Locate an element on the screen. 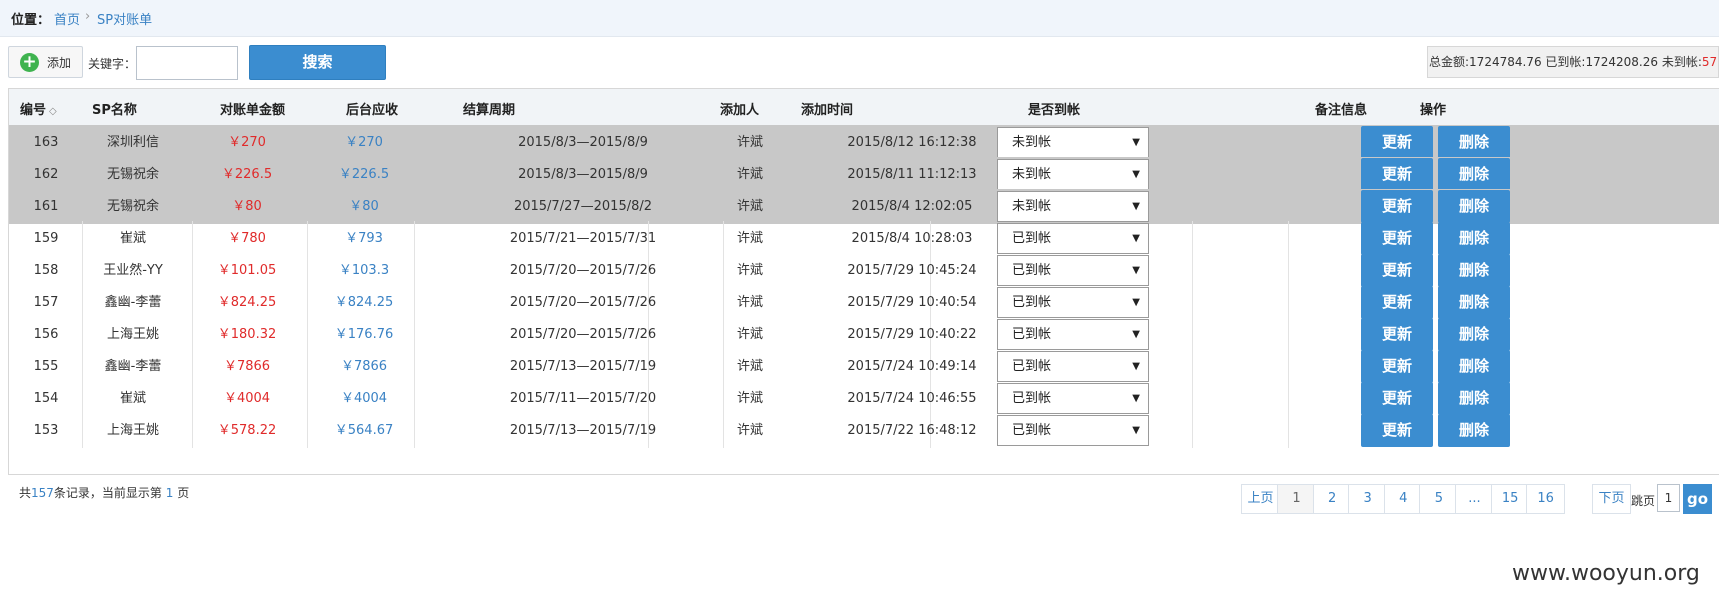 The height and width of the screenshot is (603, 1719). cell-backend-receivable: ￥824.25 is located at coordinates (364, 302).